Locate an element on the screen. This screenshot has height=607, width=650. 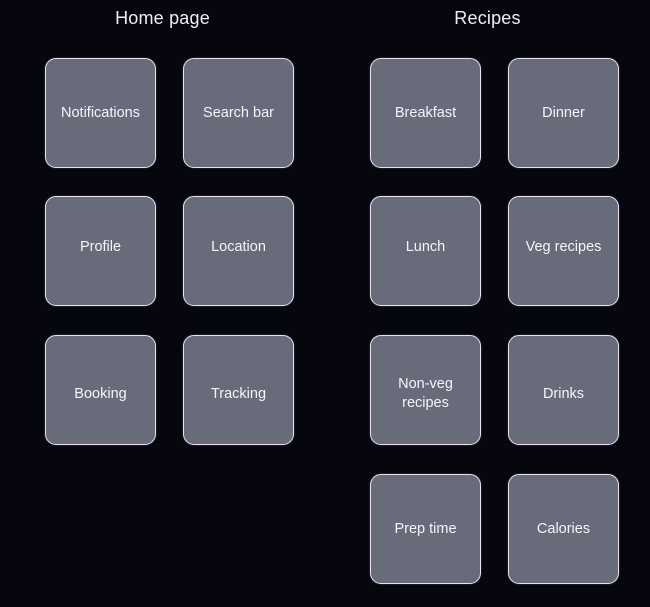
card-label: Prep time is located at coordinates (425, 528).